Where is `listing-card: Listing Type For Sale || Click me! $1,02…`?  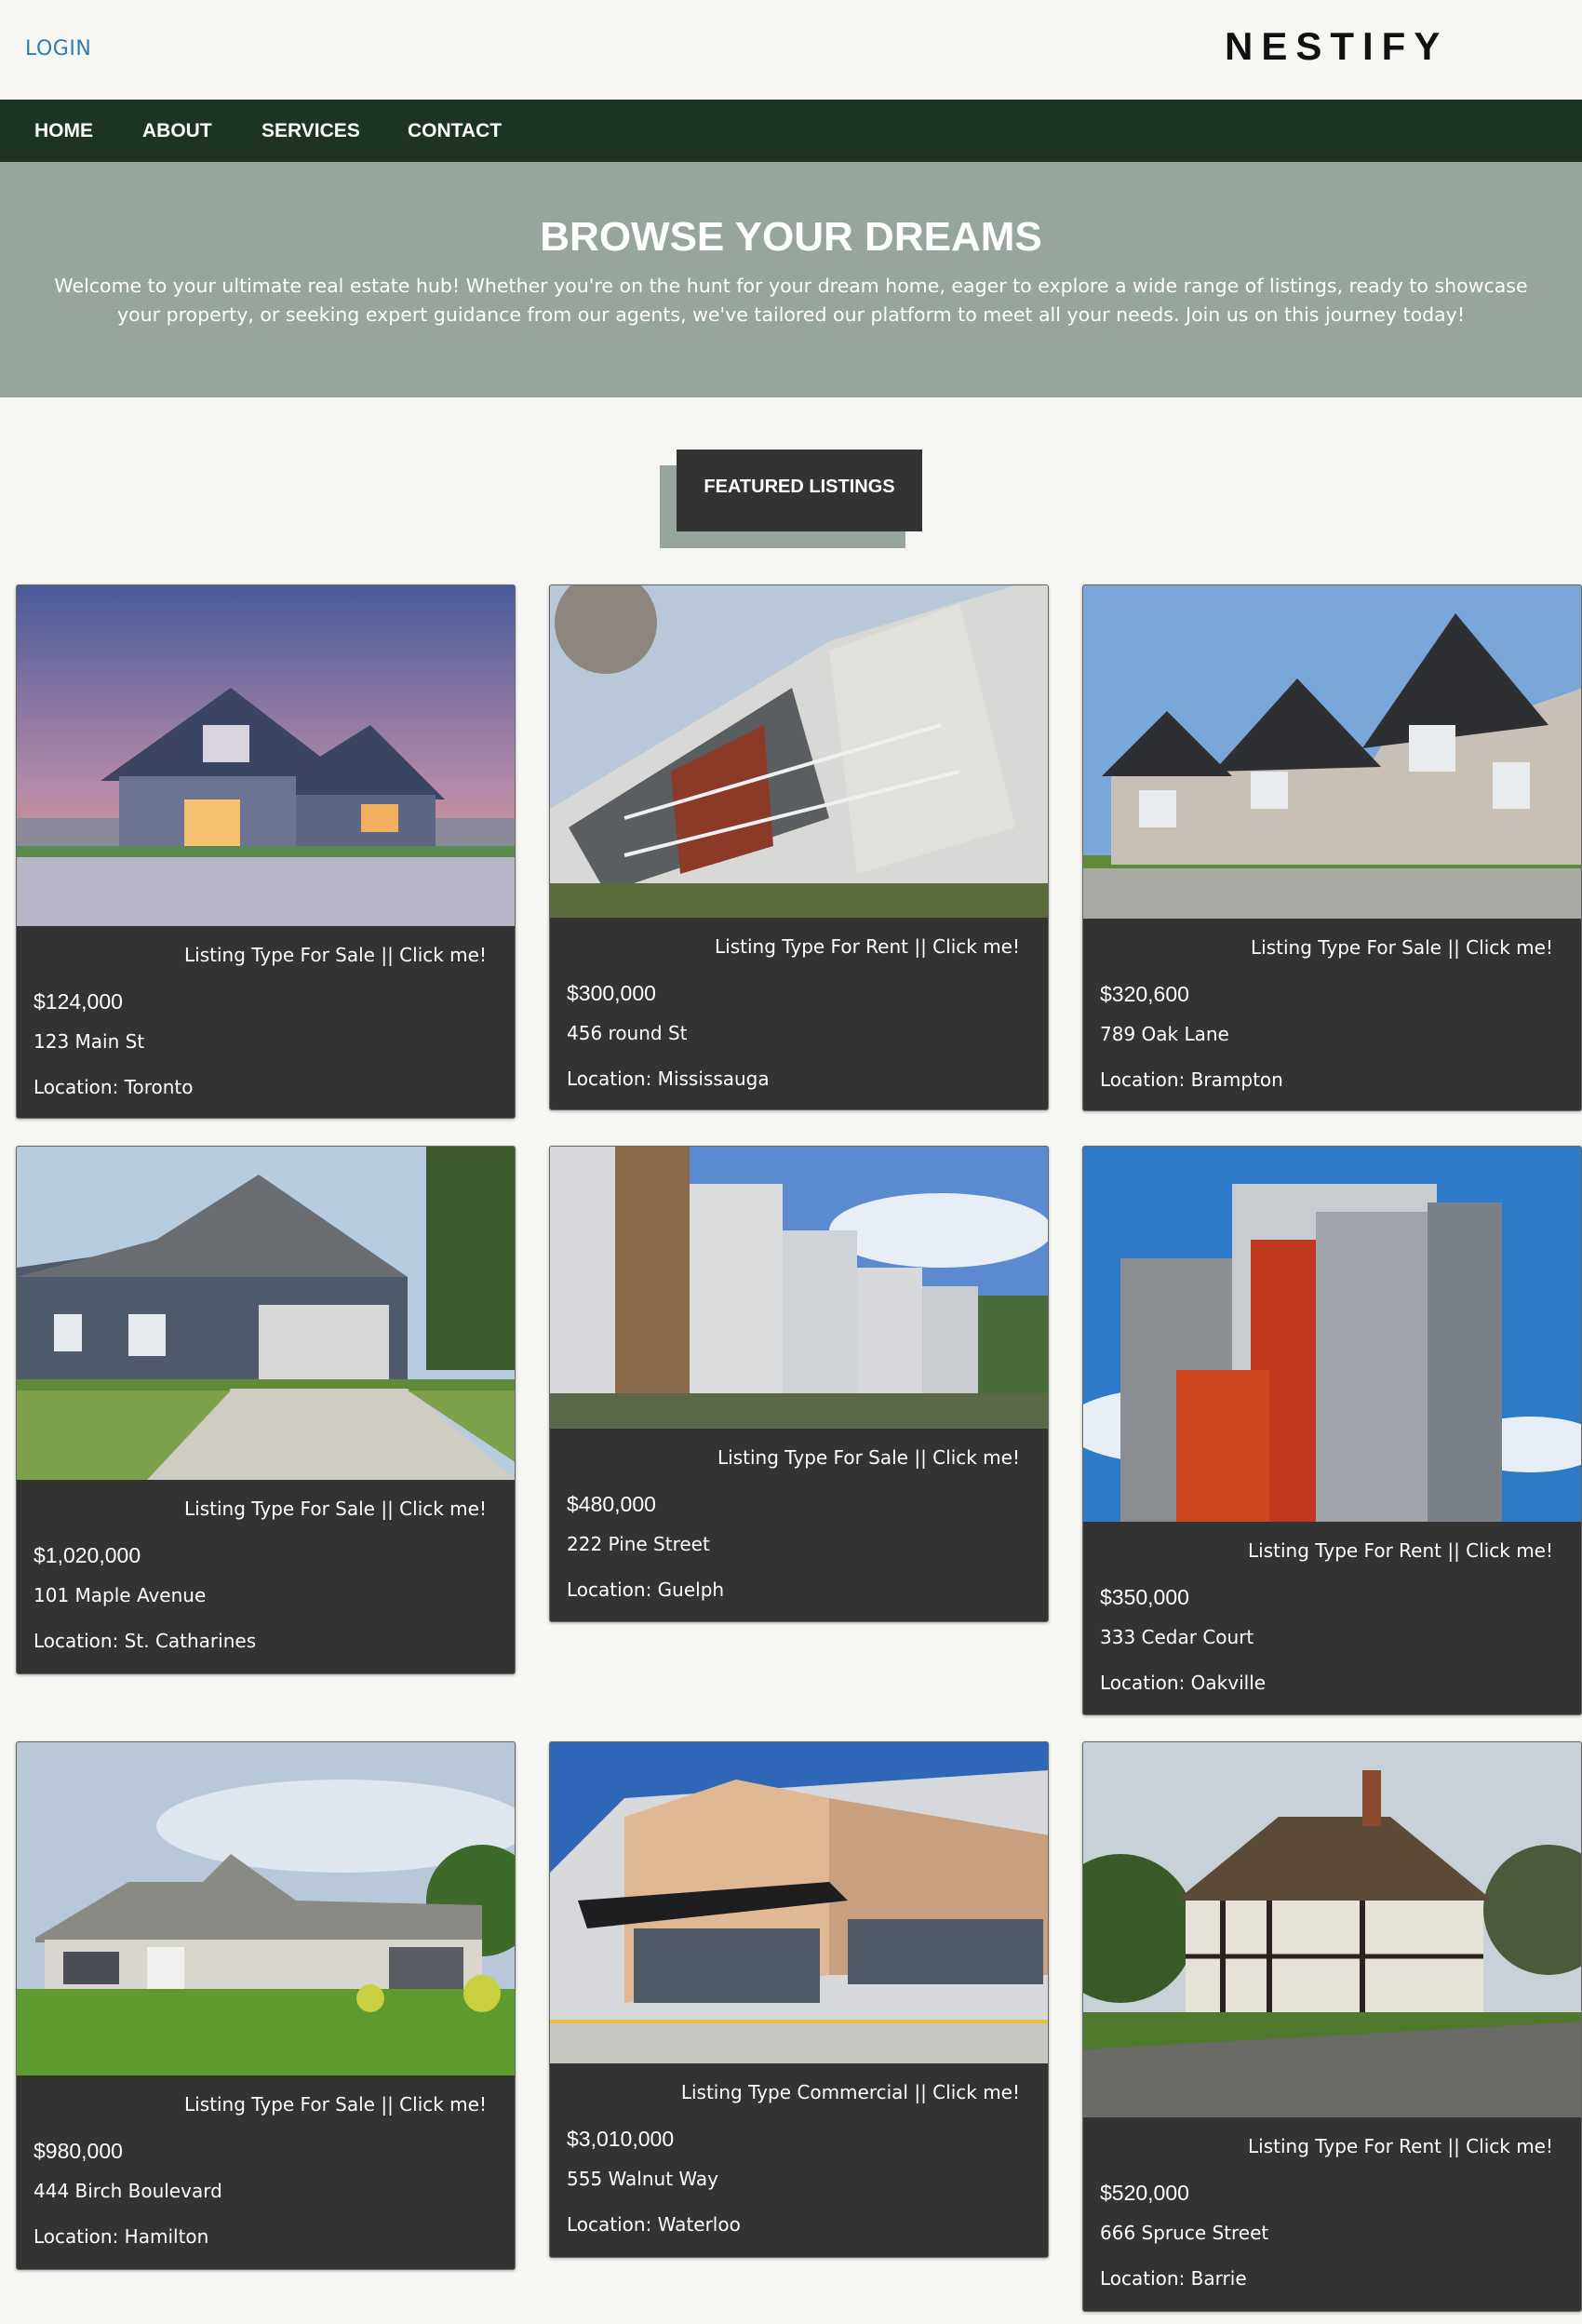 listing-card: Listing Type For Sale || Click me! $1,02… is located at coordinates (266, 1410).